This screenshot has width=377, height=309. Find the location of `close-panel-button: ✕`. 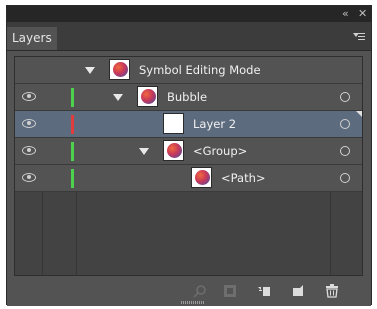

close-panel-button: ✕ is located at coordinates (362, 14).